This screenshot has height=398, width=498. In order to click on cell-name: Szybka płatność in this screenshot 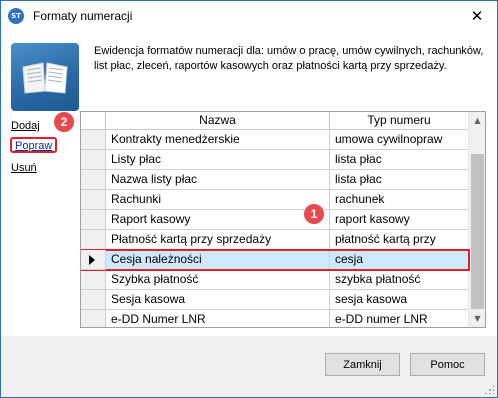, I will do `click(218, 280)`.